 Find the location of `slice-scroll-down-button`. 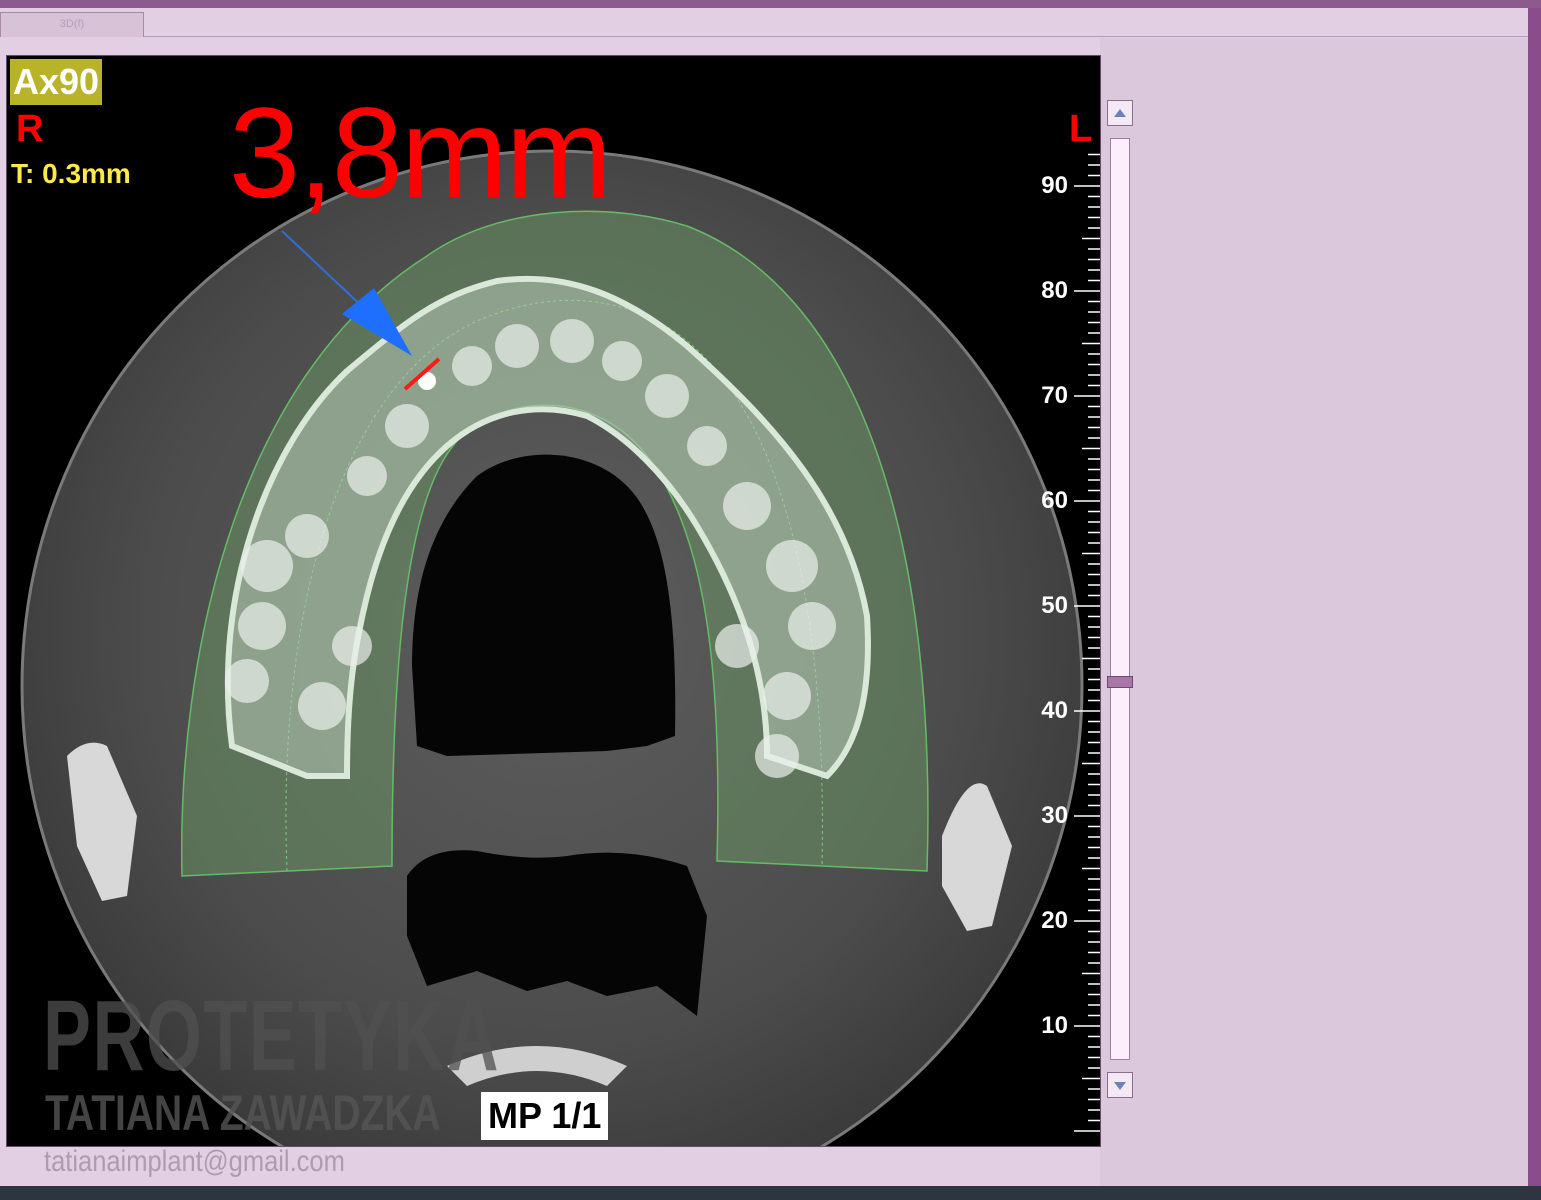

slice-scroll-down-button is located at coordinates (1120, 1085).